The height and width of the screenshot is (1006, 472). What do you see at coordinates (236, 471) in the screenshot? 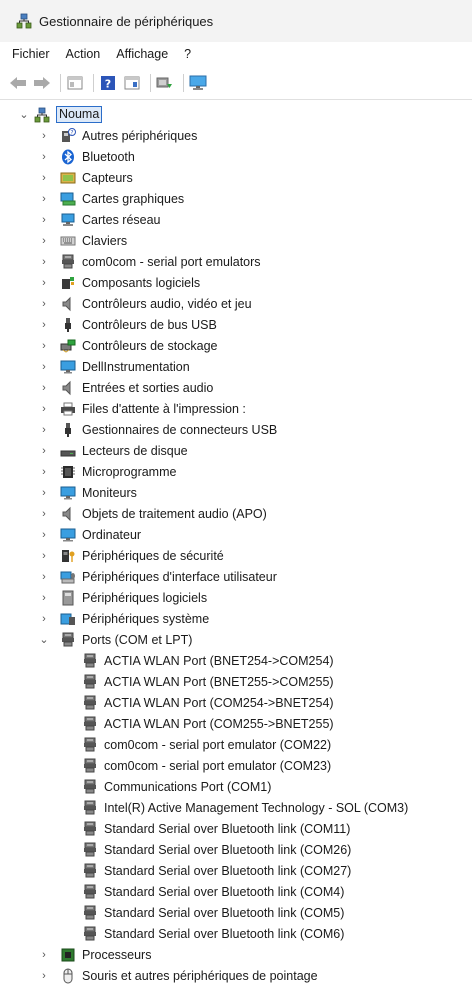
I see `tree-category: › Microprogramme` at bounding box center [236, 471].